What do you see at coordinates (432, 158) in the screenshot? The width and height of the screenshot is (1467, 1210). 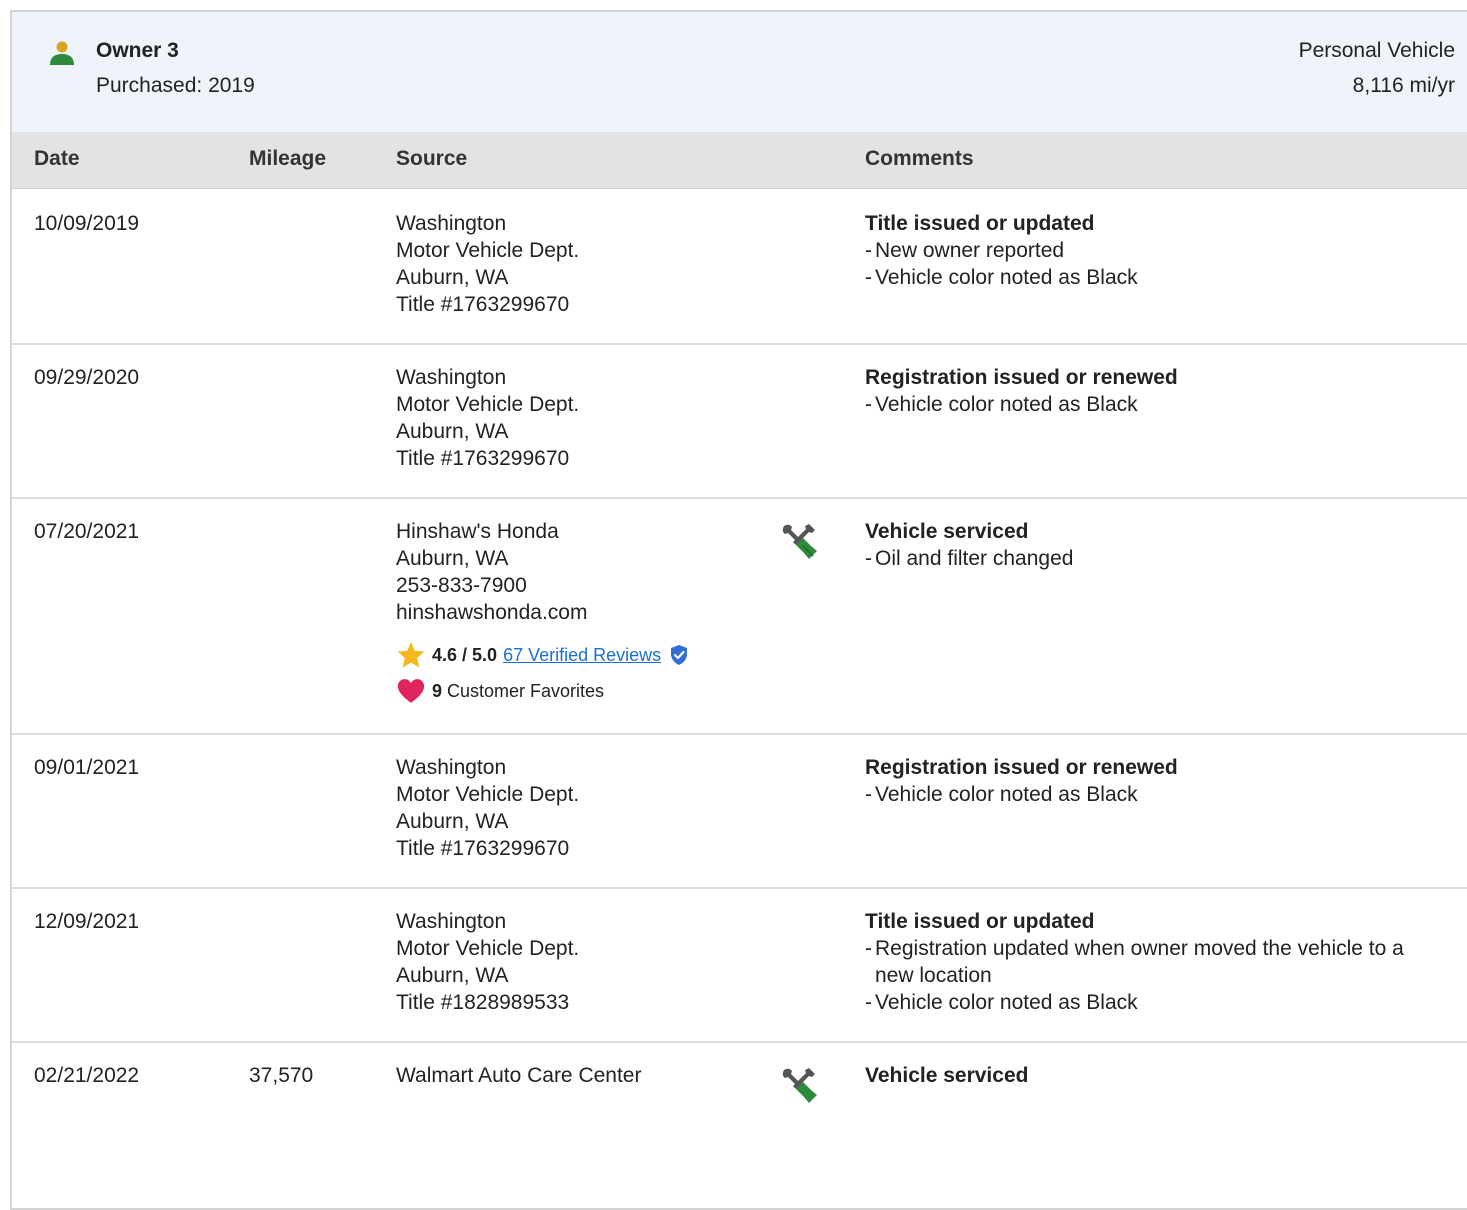 I see `column-header-source: Source` at bounding box center [432, 158].